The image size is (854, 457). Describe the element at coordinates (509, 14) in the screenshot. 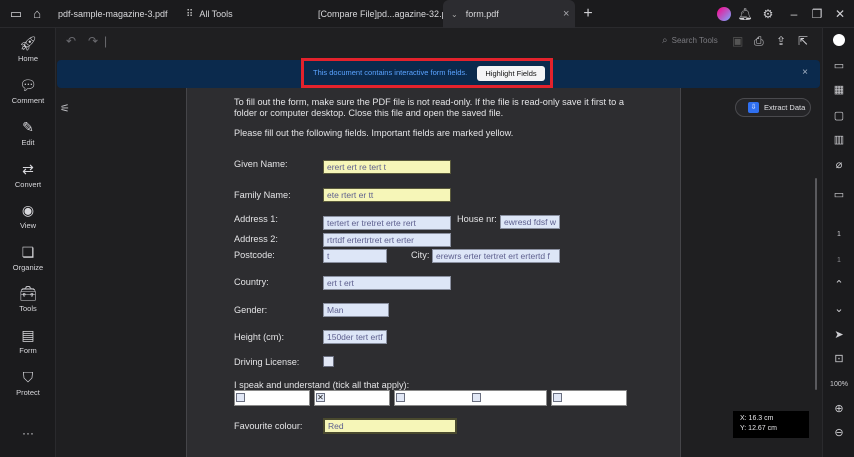

I see `tab-form-pdf: ⌄ form.pdf ×` at that location.